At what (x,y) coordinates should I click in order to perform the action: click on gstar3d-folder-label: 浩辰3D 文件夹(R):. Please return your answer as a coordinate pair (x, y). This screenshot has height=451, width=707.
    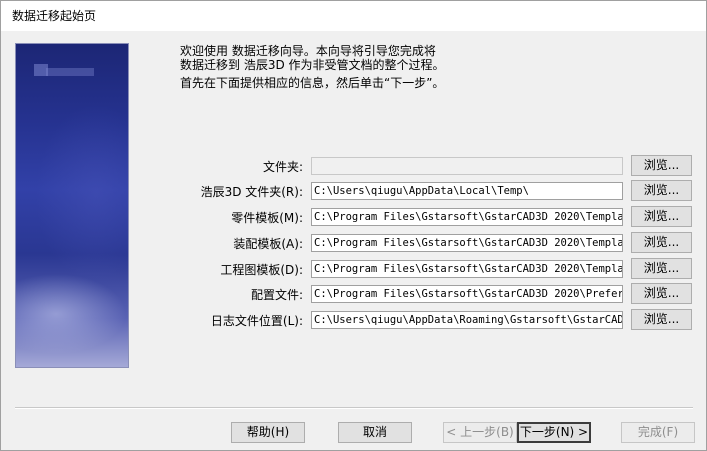
    Looking at the image, I should click on (251, 192).